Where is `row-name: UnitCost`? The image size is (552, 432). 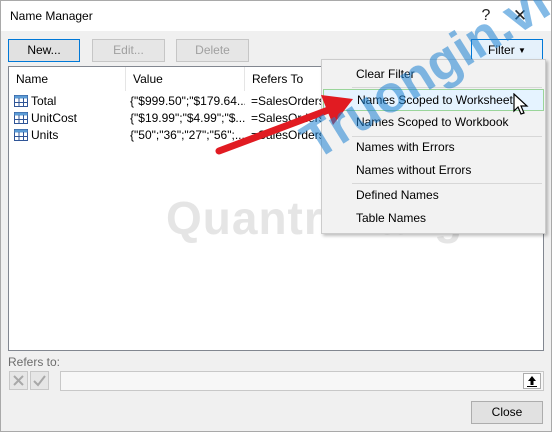 row-name: UnitCost is located at coordinates (54, 118).